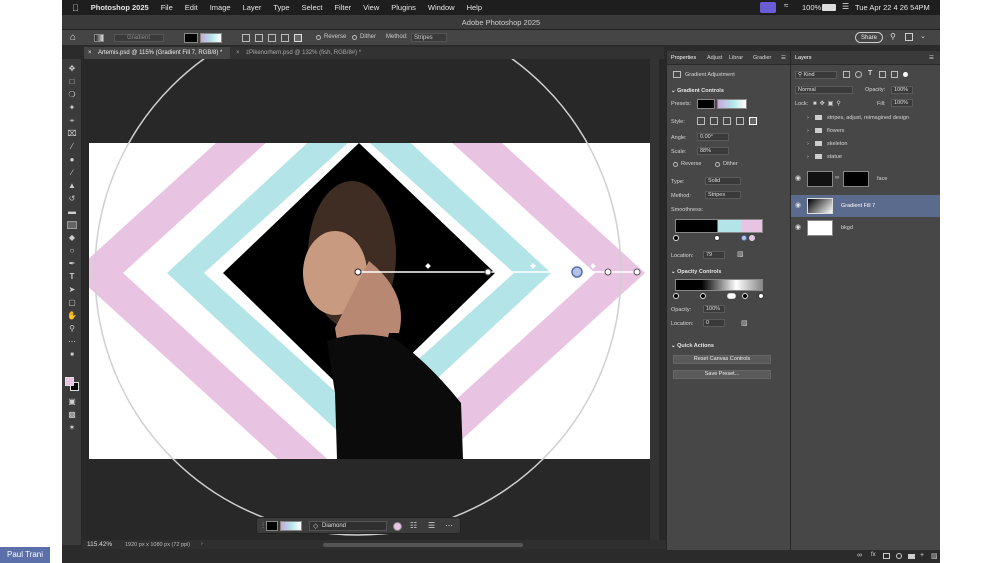 The image size is (1000, 563). Describe the element at coordinates (423, 545) in the screenshot. I see `horizontal-scrollbar` at that location.